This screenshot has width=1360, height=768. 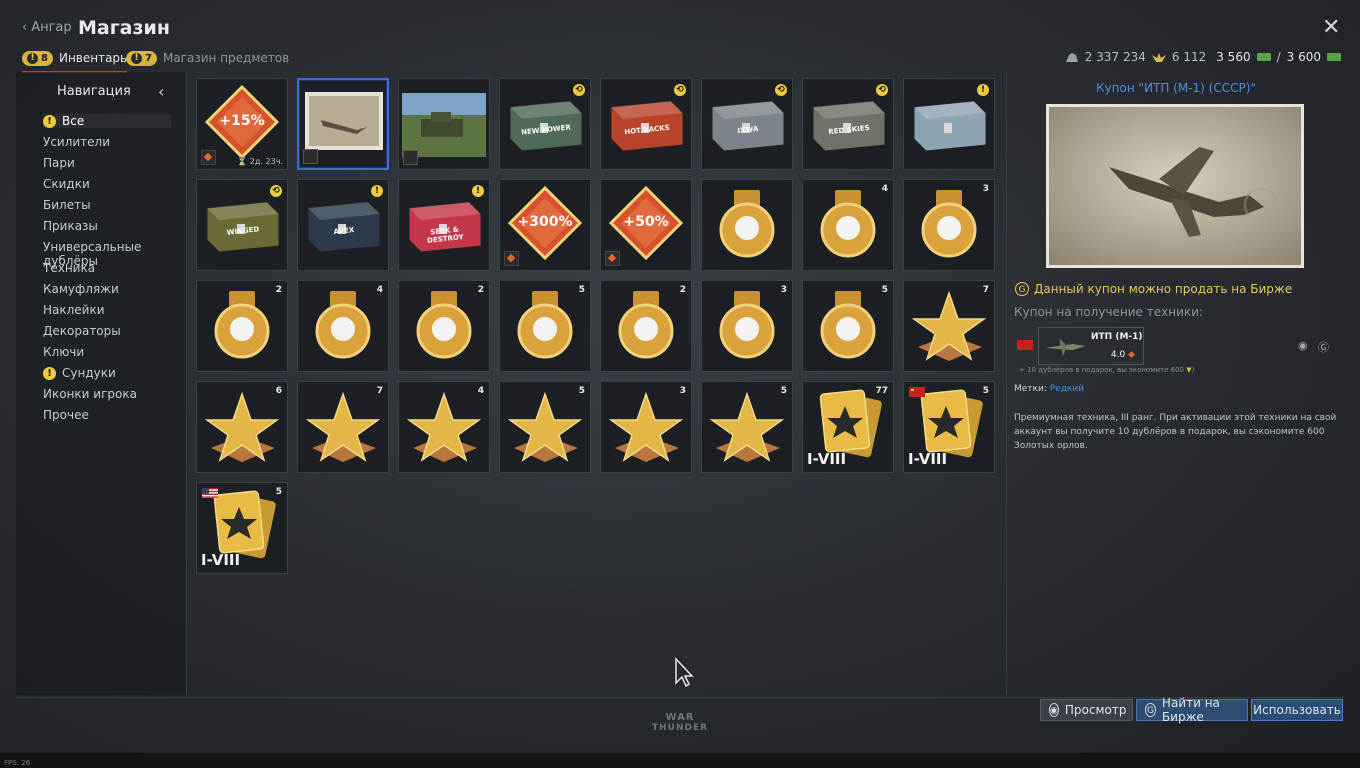 I want to click on close-icon: ✕, so click(x=1331, y=28).